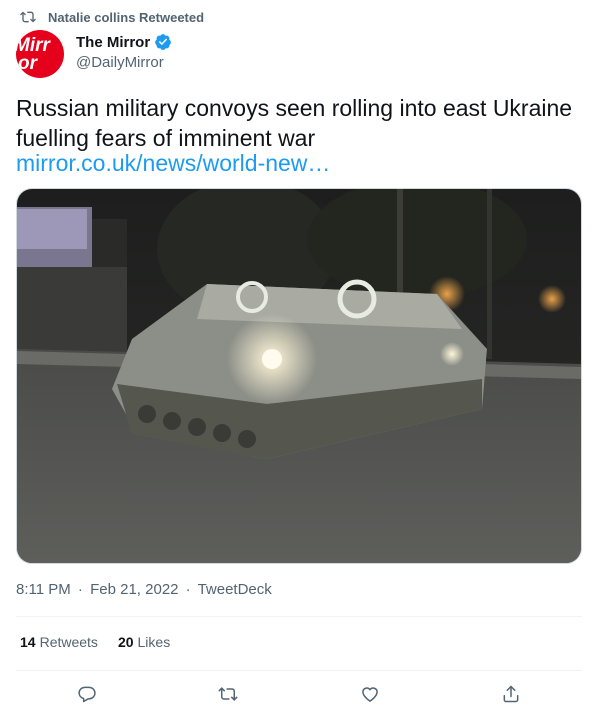 This screenshot has width=598, height=718. I want to click on like-icon, so click(369, 694).